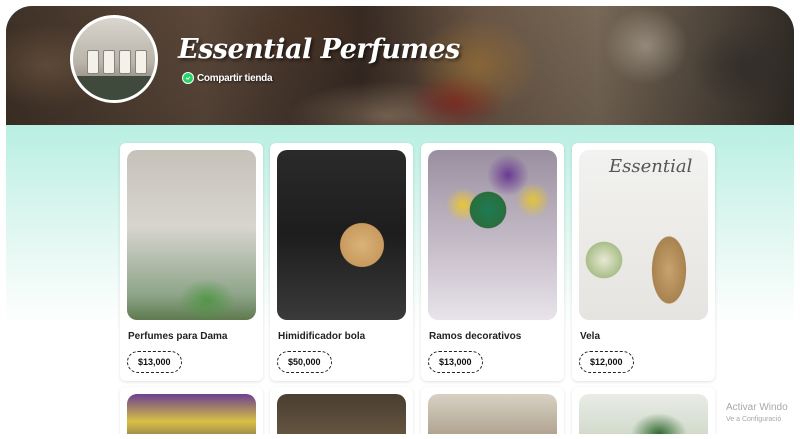 The width and height of the screenshot is (800, 439). I want to click on watermark-line-2: Ve a Configuració, so click(754, 419).